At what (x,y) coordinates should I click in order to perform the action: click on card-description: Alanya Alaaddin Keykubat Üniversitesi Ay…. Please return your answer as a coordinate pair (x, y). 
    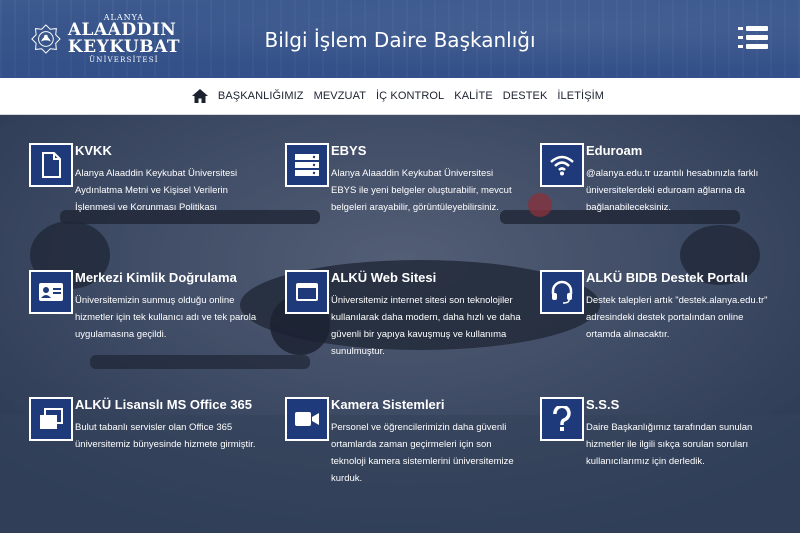
    Looking at the image, I should click on (156, 190).